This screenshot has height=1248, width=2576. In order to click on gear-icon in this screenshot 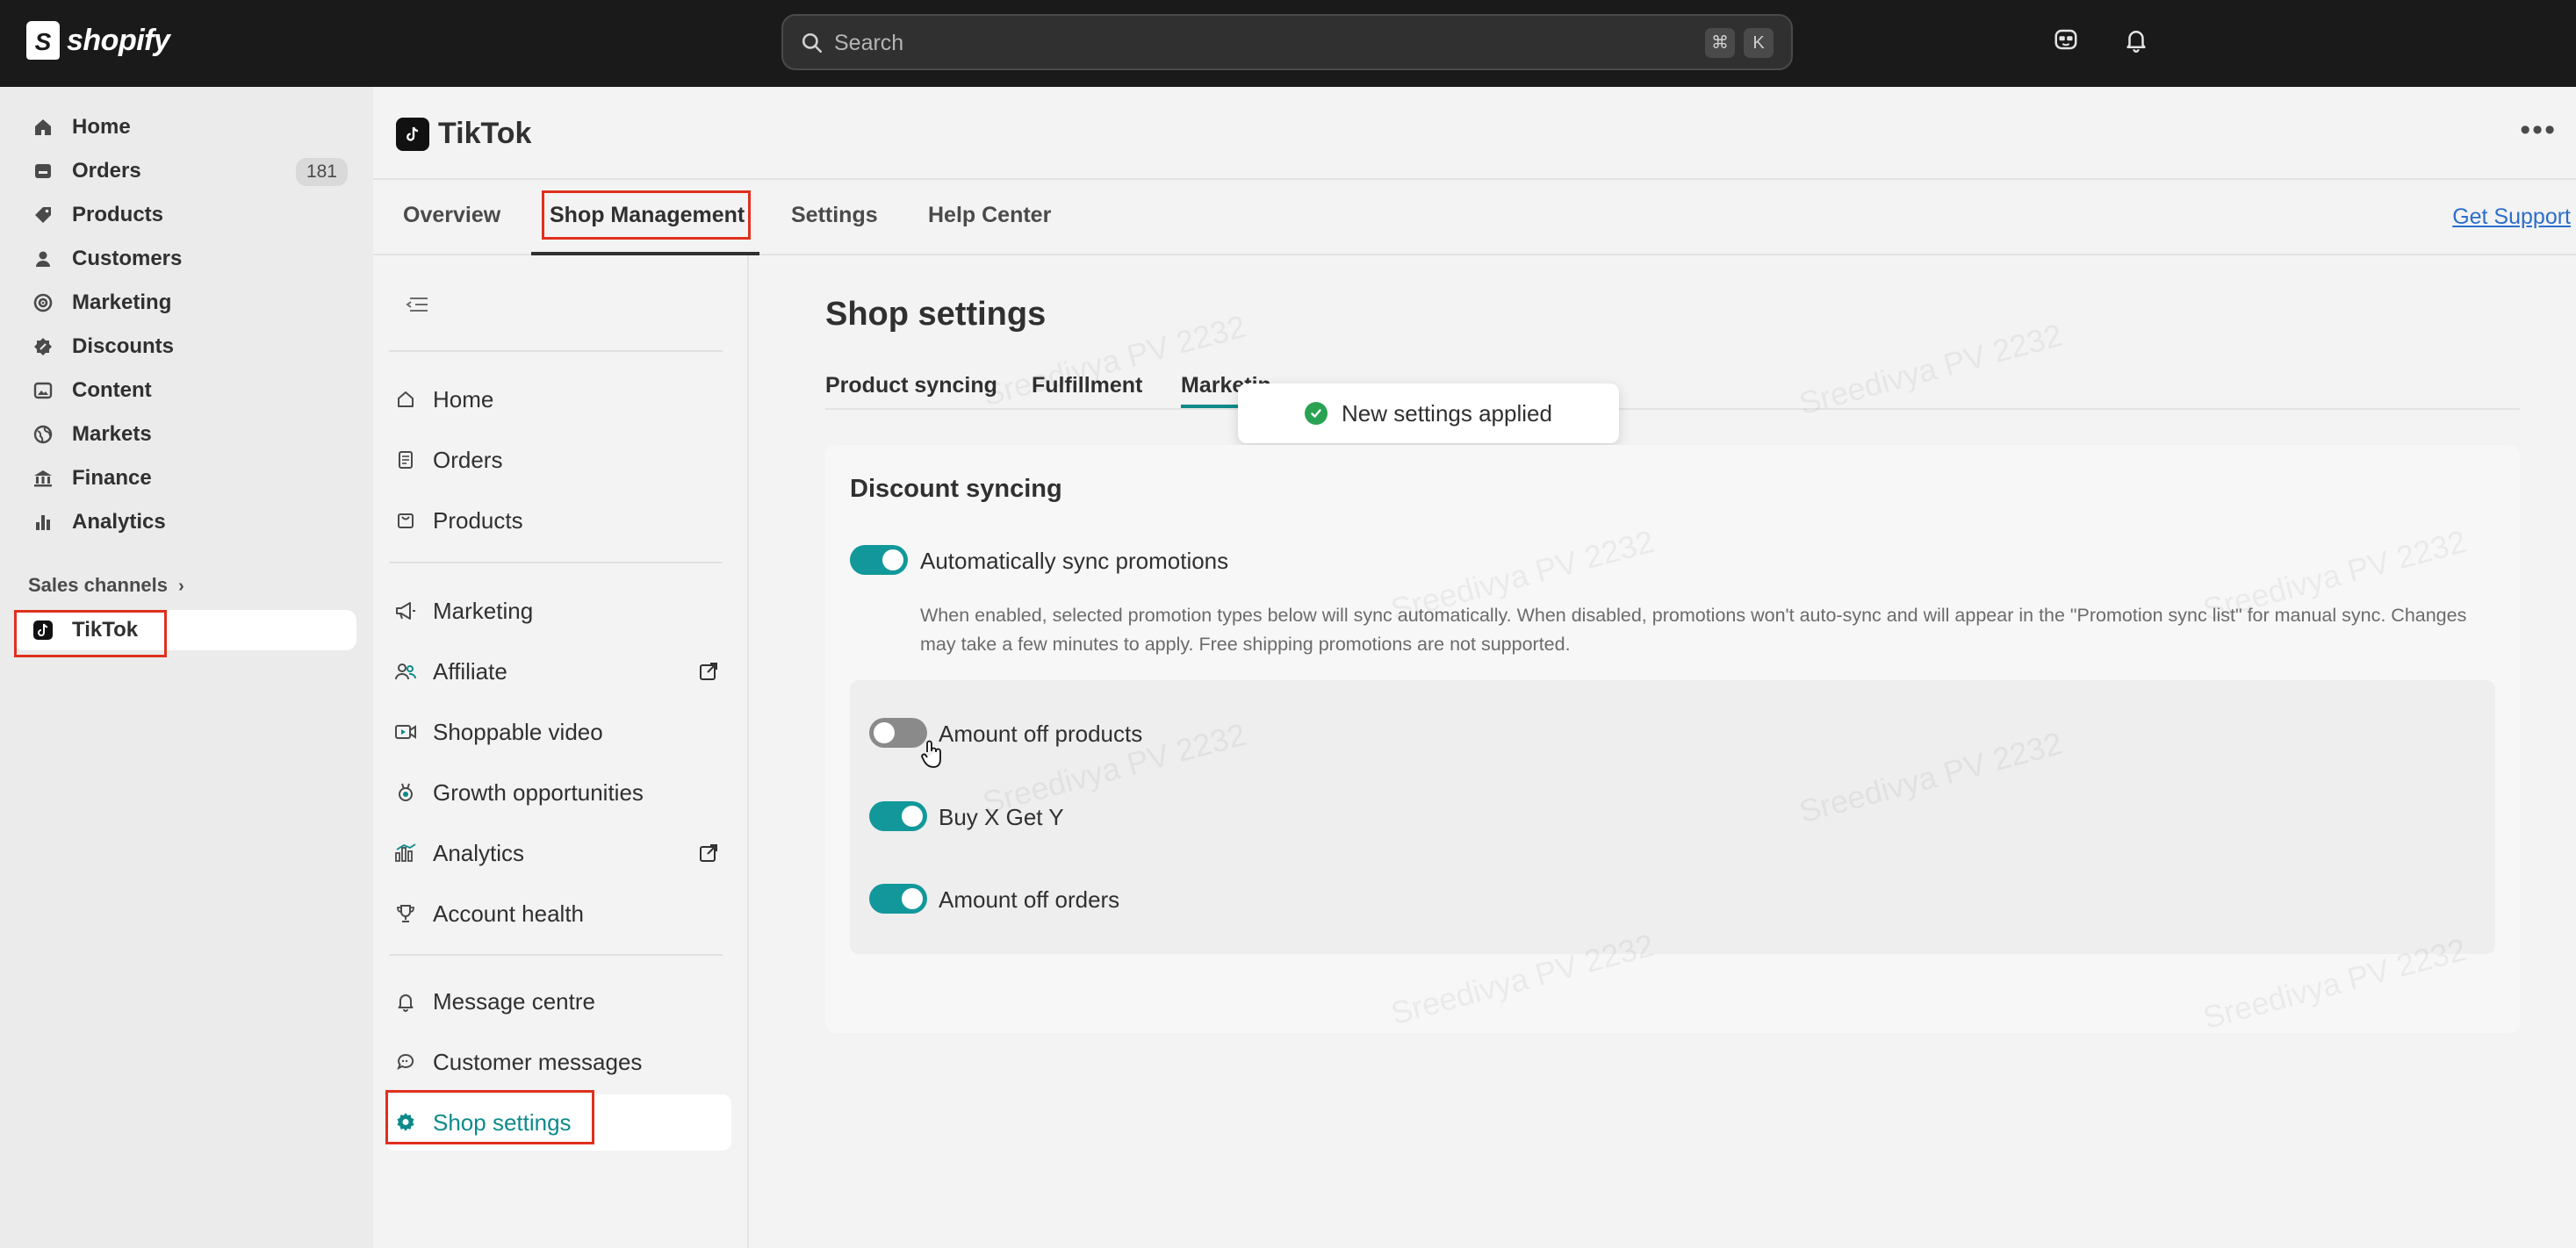, I will do `click(405, 1122)`.